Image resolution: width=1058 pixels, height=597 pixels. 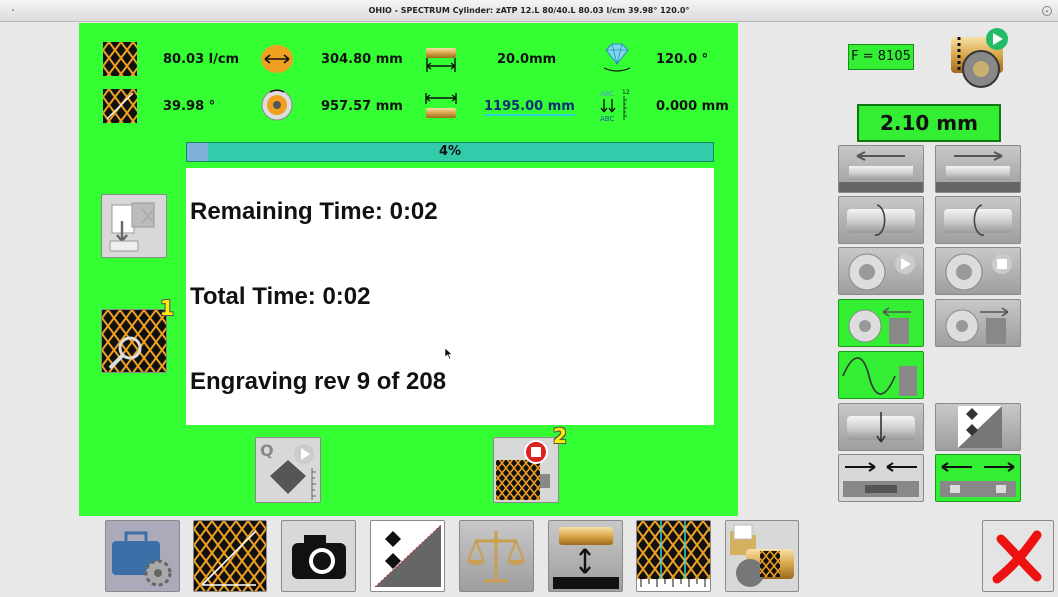 I want to click on engraving-rev: Engraving rev 9 of 208, so click(x=318, y=381).